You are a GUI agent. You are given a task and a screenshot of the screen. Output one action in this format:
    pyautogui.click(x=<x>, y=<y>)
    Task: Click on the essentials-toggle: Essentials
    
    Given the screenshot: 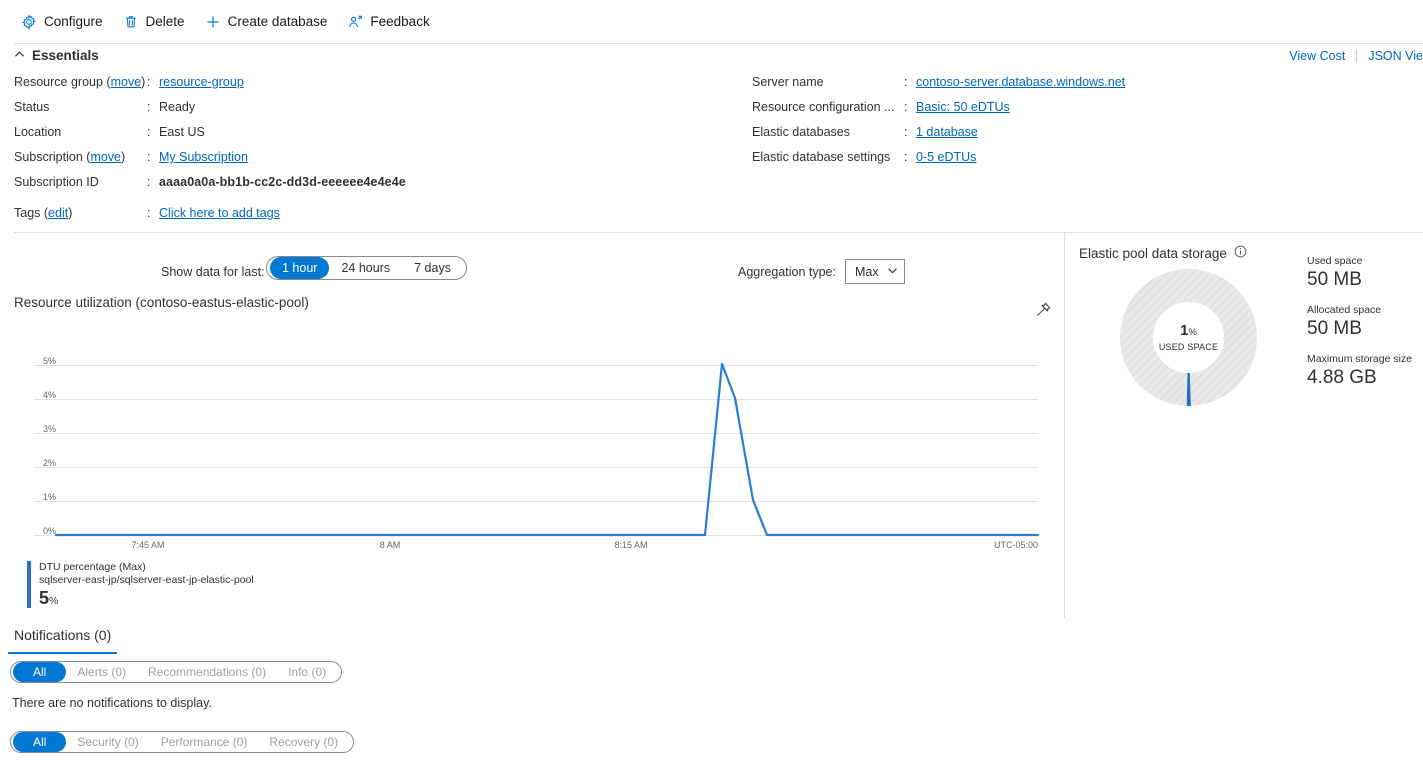 What is the action you would take?
    pyautogui.click(x=56, y=55)
    